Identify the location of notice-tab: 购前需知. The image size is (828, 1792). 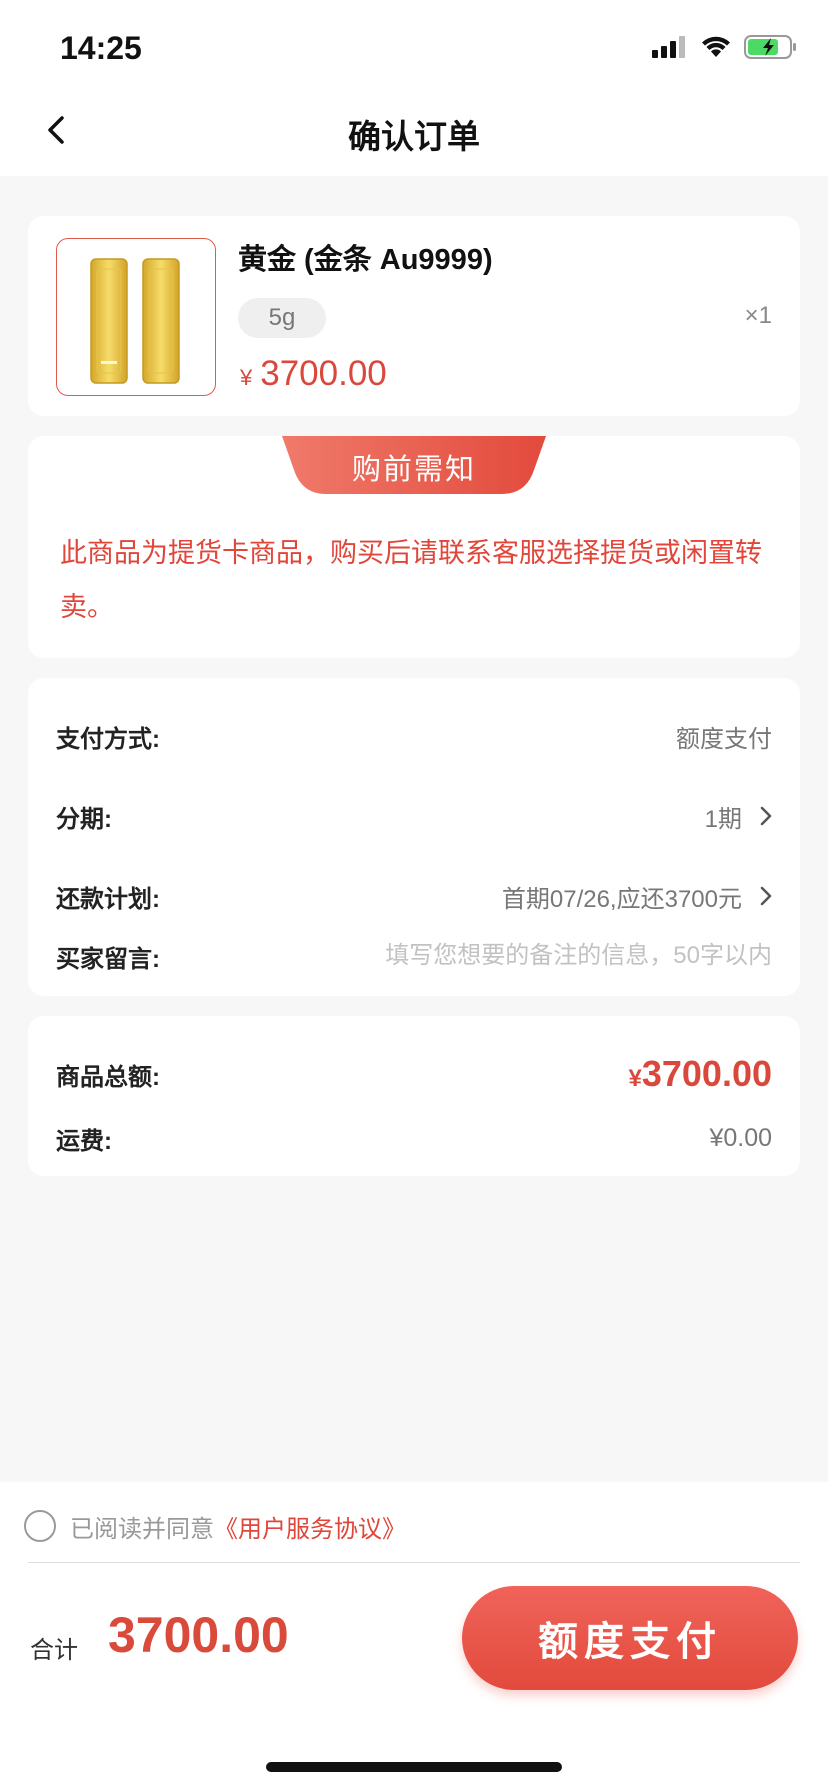
(414, 465).